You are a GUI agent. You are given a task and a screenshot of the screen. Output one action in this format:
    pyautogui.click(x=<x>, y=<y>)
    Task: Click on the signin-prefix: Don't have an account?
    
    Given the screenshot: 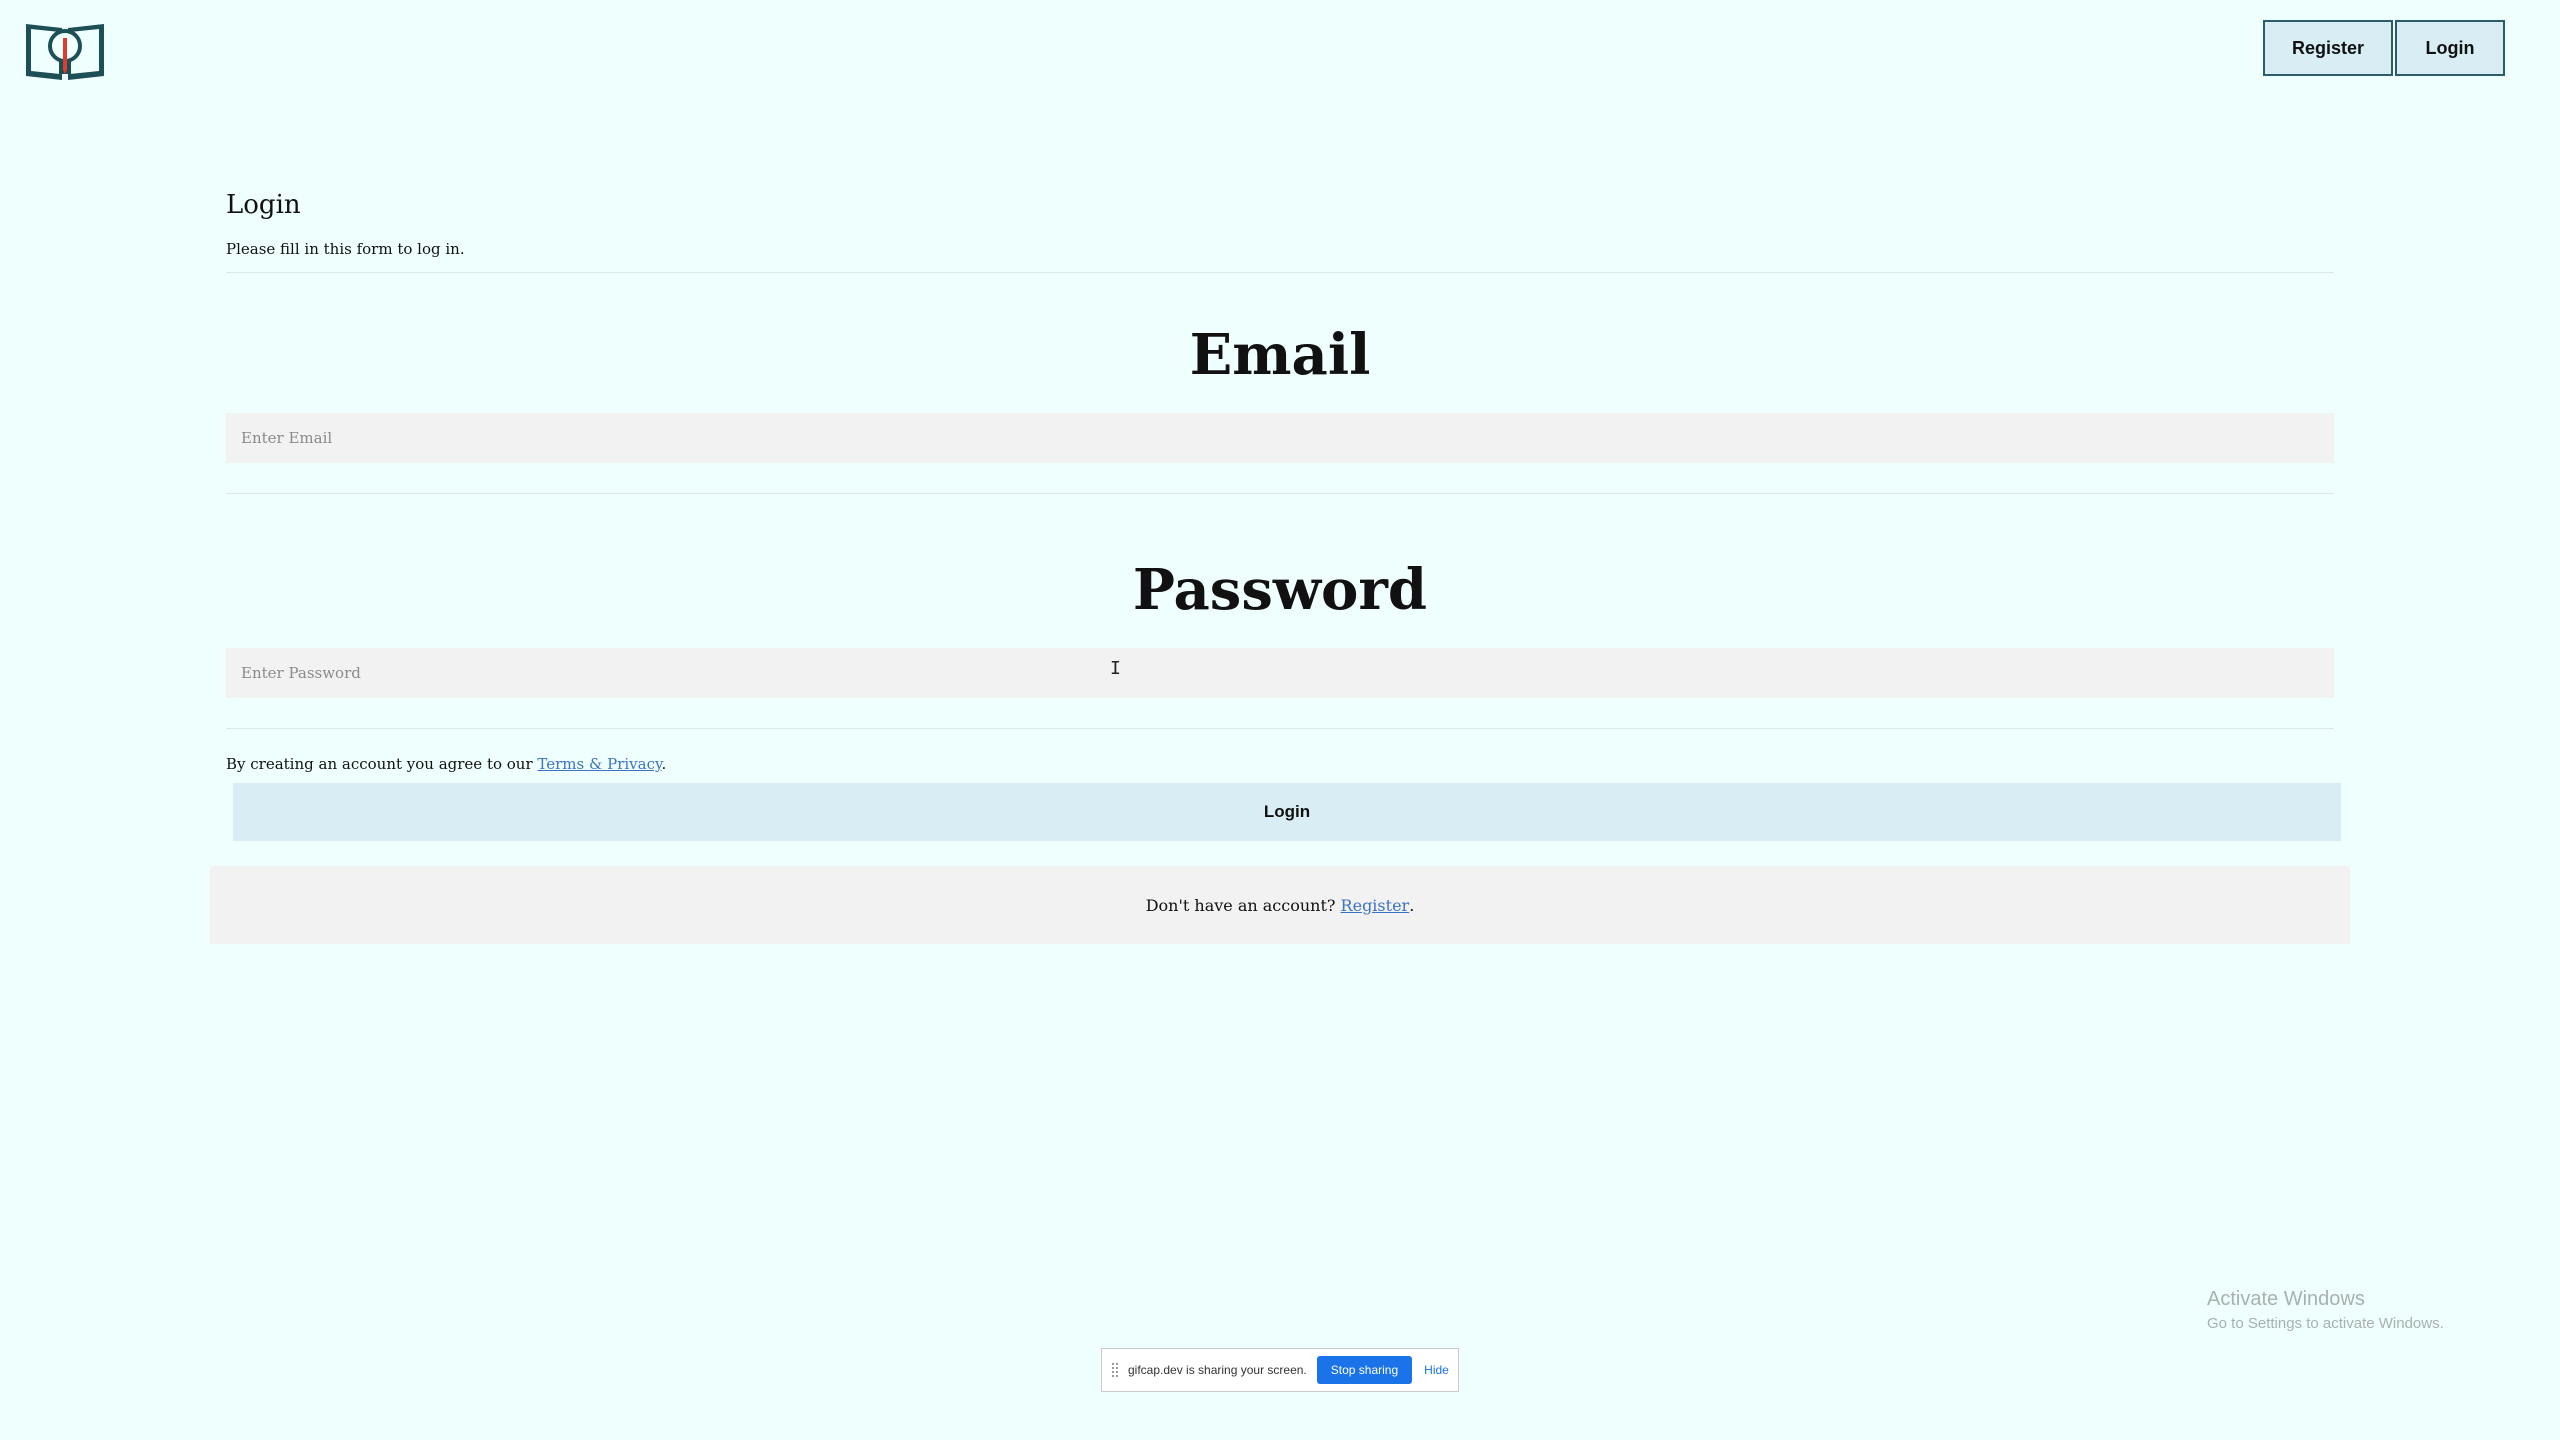 What is the action you would take?
    pyautogui.click(x=1243, y=905)
    